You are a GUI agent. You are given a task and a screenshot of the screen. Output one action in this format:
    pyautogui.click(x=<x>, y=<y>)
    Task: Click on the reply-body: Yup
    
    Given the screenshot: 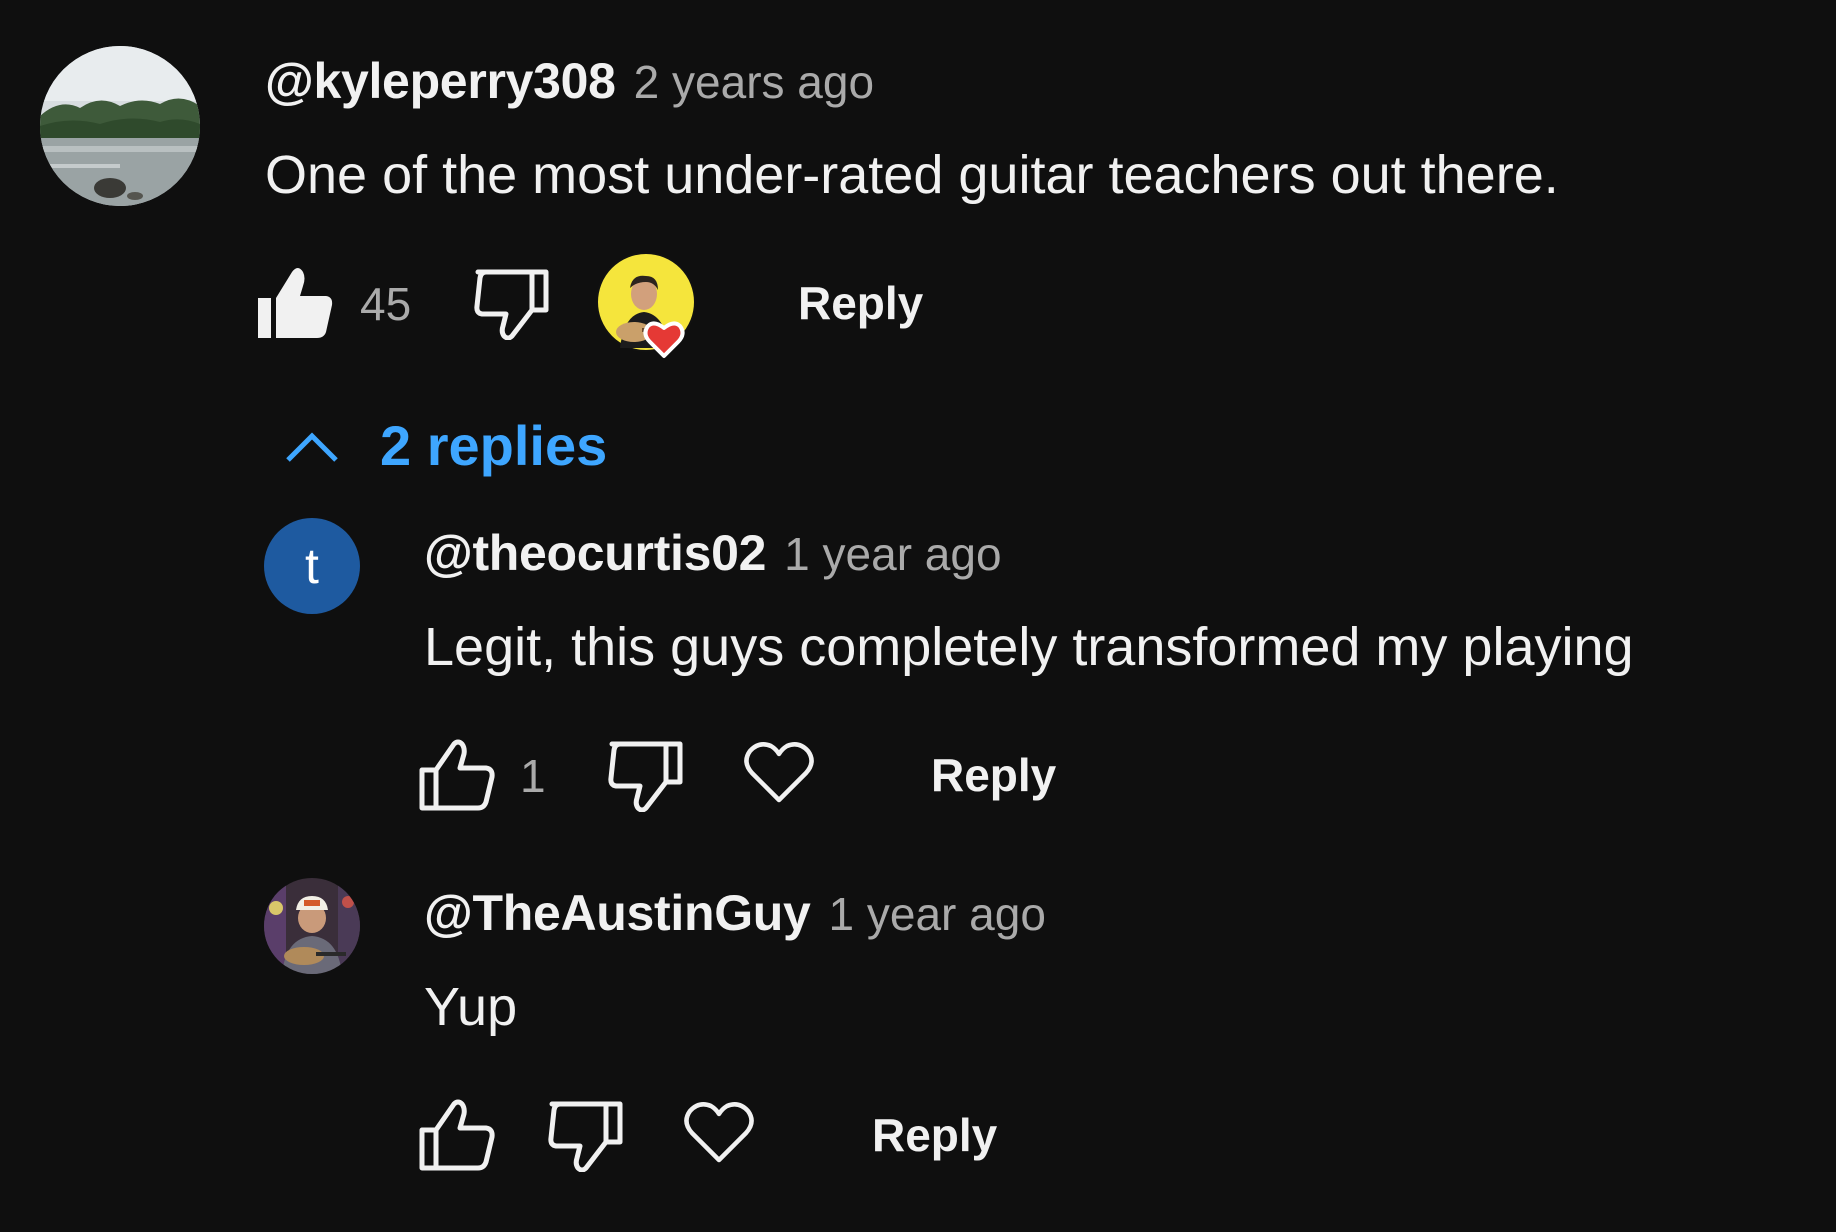 What is the action you would take?
    pyautogui.click(x=471, y=1007)
    